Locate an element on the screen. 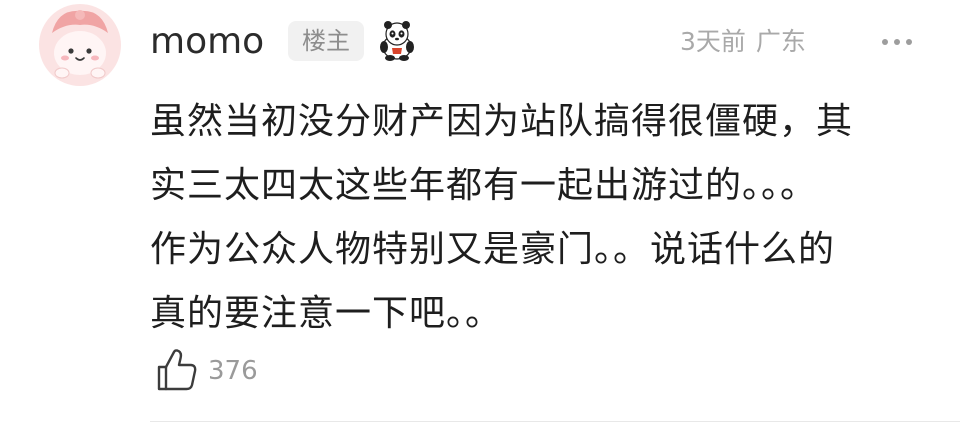  comment-line: 虽然当初没分财产因为站队搞得很僵硬，其 is located at coordinates (502, 121).